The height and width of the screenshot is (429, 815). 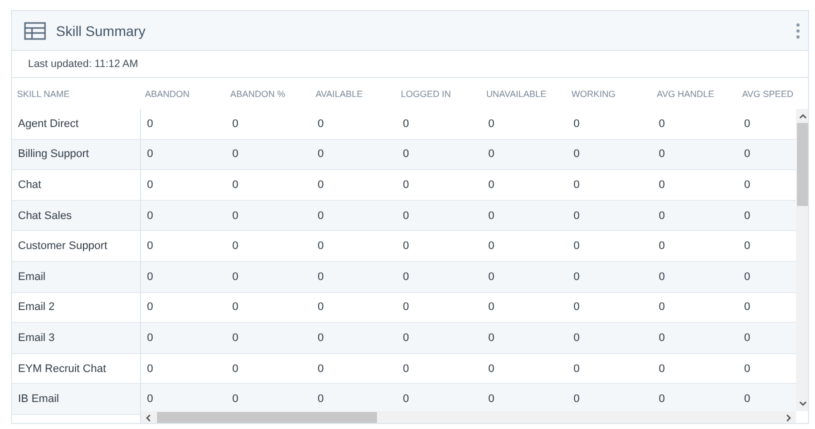 I want to click on horizontal-scrollbar, so click(x=468, y=417).